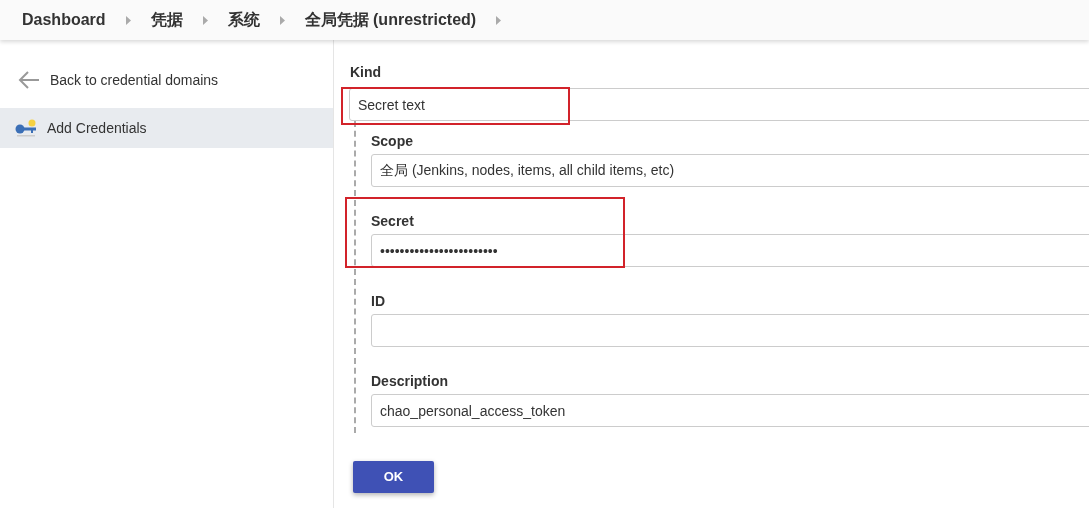 This screenshot has width=1089, height=508. What do you see at coordinates (29, 80) in the screenshot?
I see `back-arrow-icon` at bounding box center [29, 80].